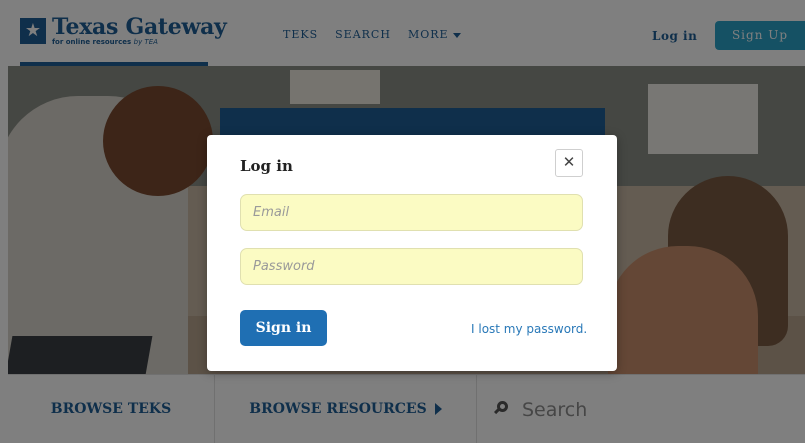 The image size is (805, 443). What do you see at coordinates (569, 163) in the screenshot?
I see `close-icon: ✕` at bounding box center [569, 163].